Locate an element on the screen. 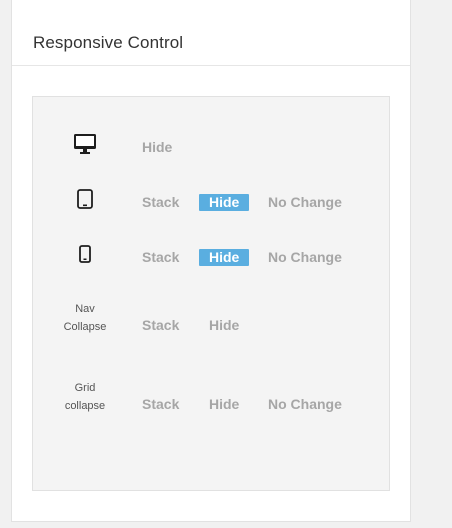 The image size is (452, 528). grid-collapse-label-line1: Grid is located at coordinates (85, 388).